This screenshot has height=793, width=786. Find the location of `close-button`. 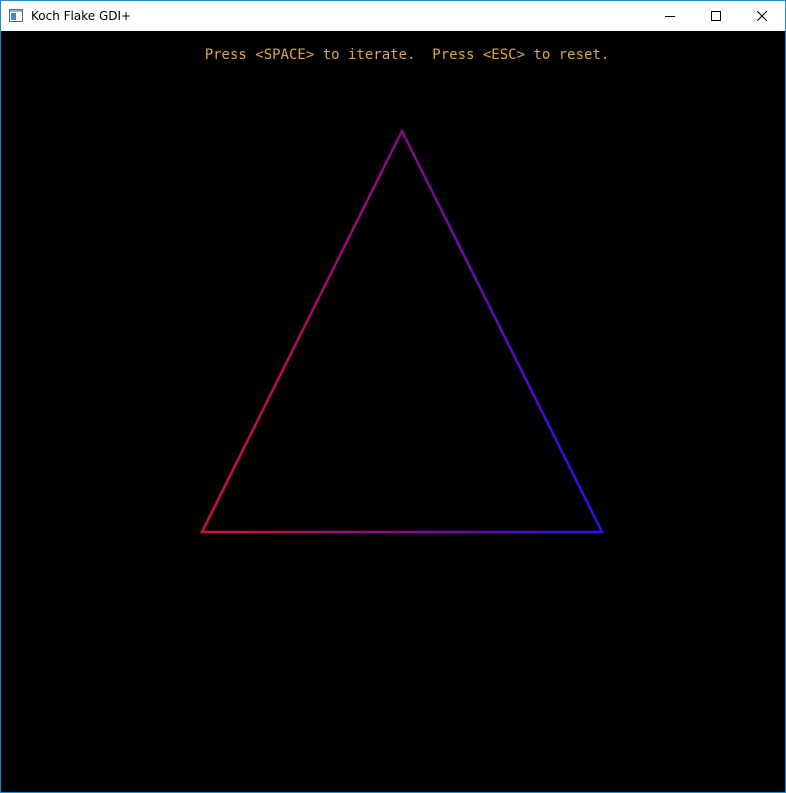

close-button is located at coordinates (762, 16).